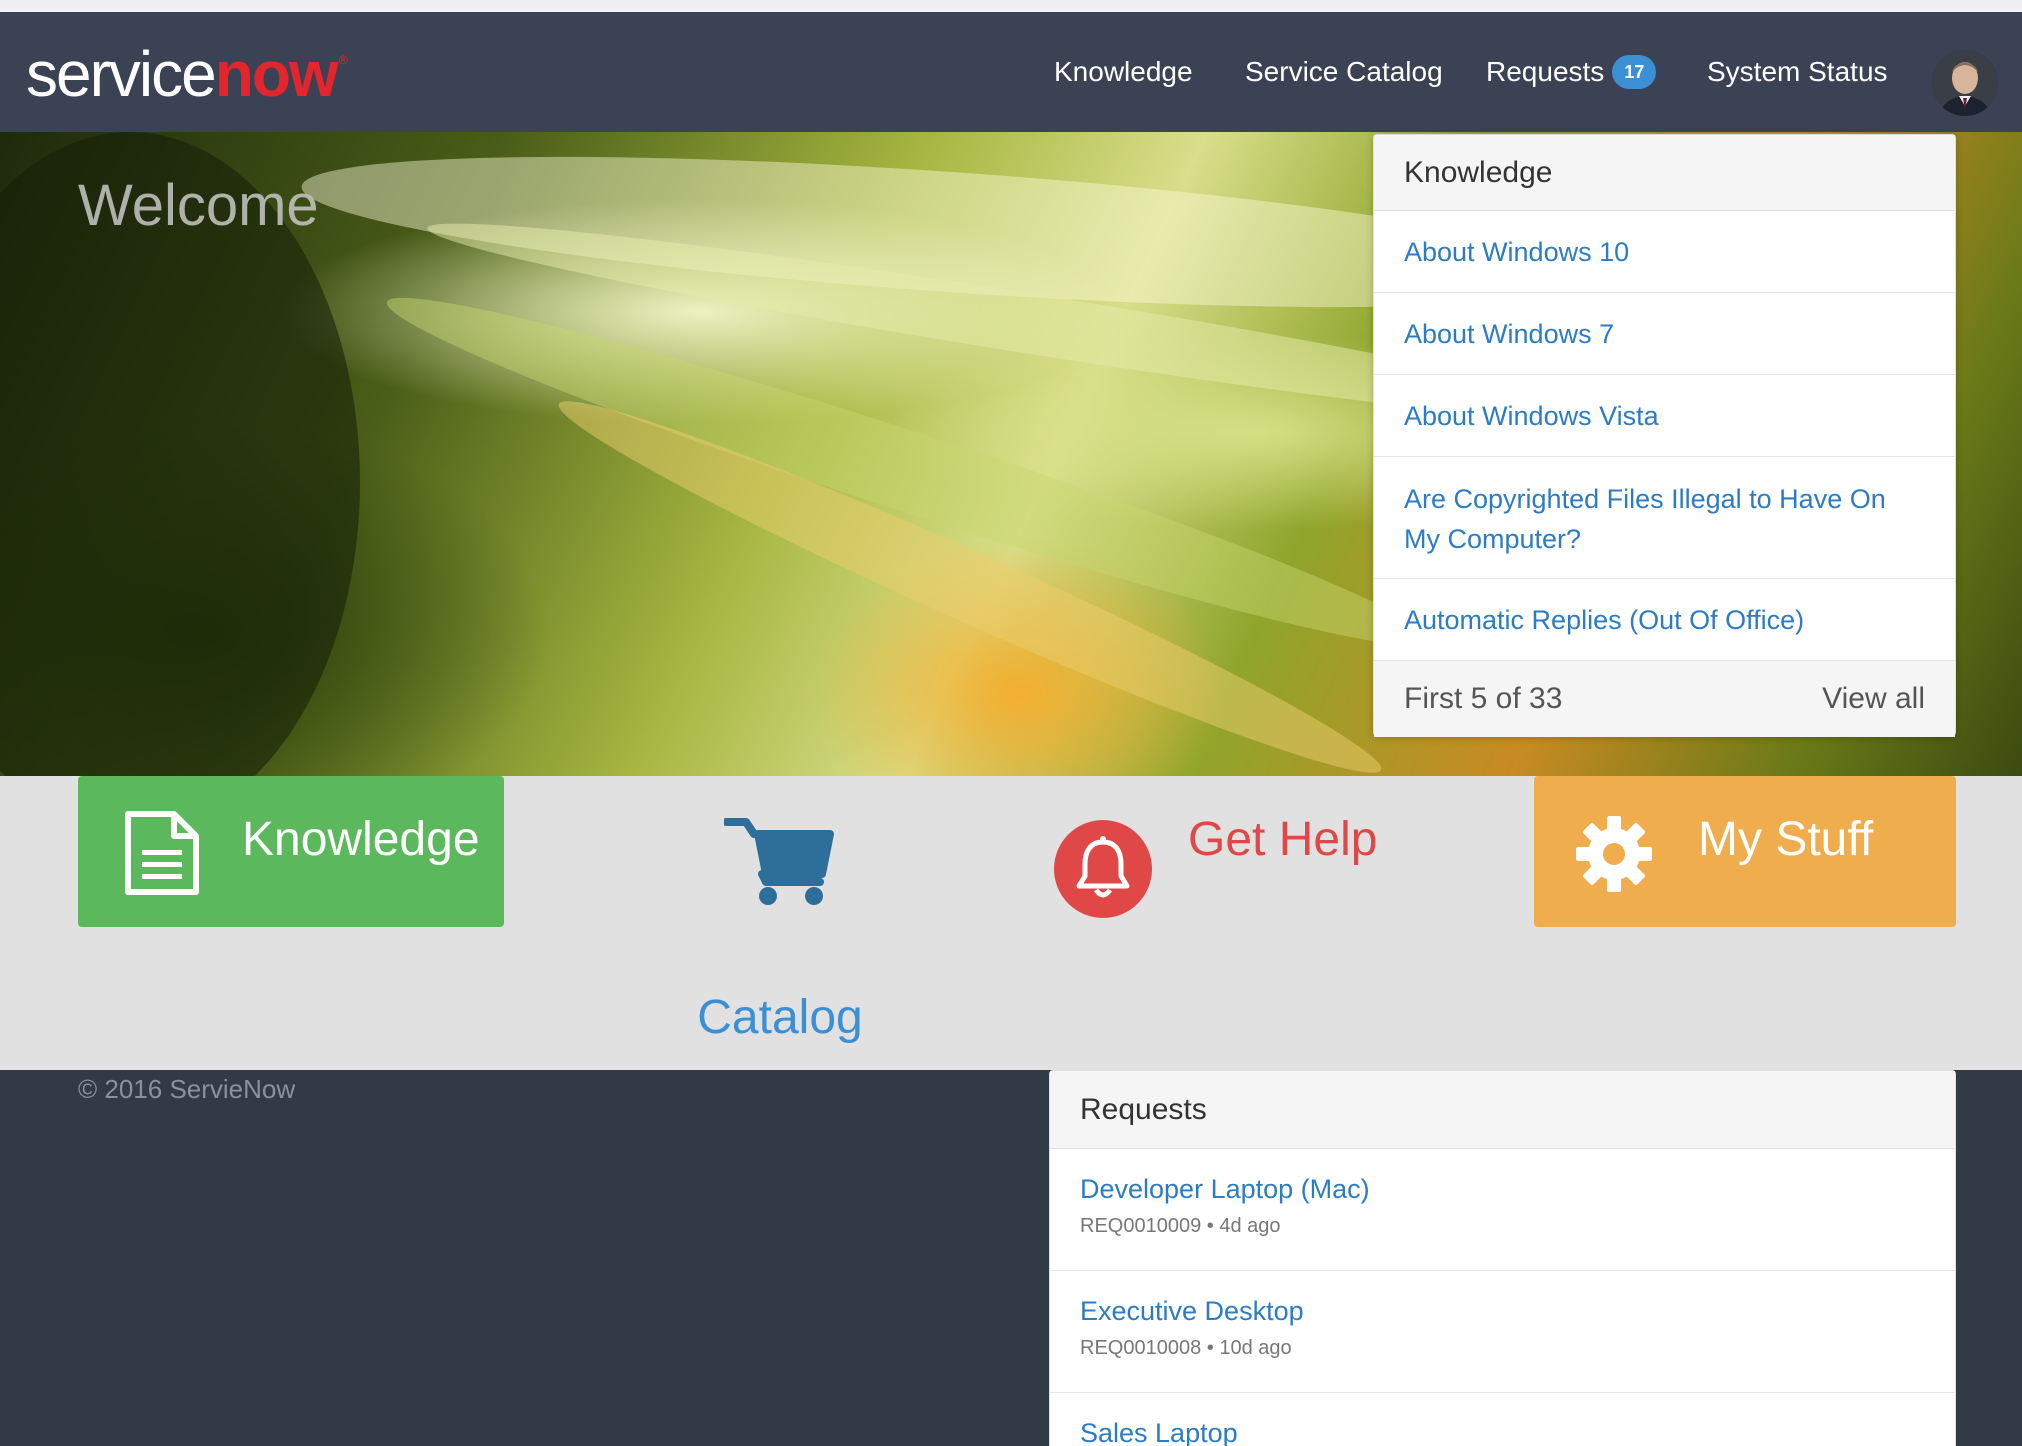  I want to click on nav-system-status: System Status, so click(1797, 72).